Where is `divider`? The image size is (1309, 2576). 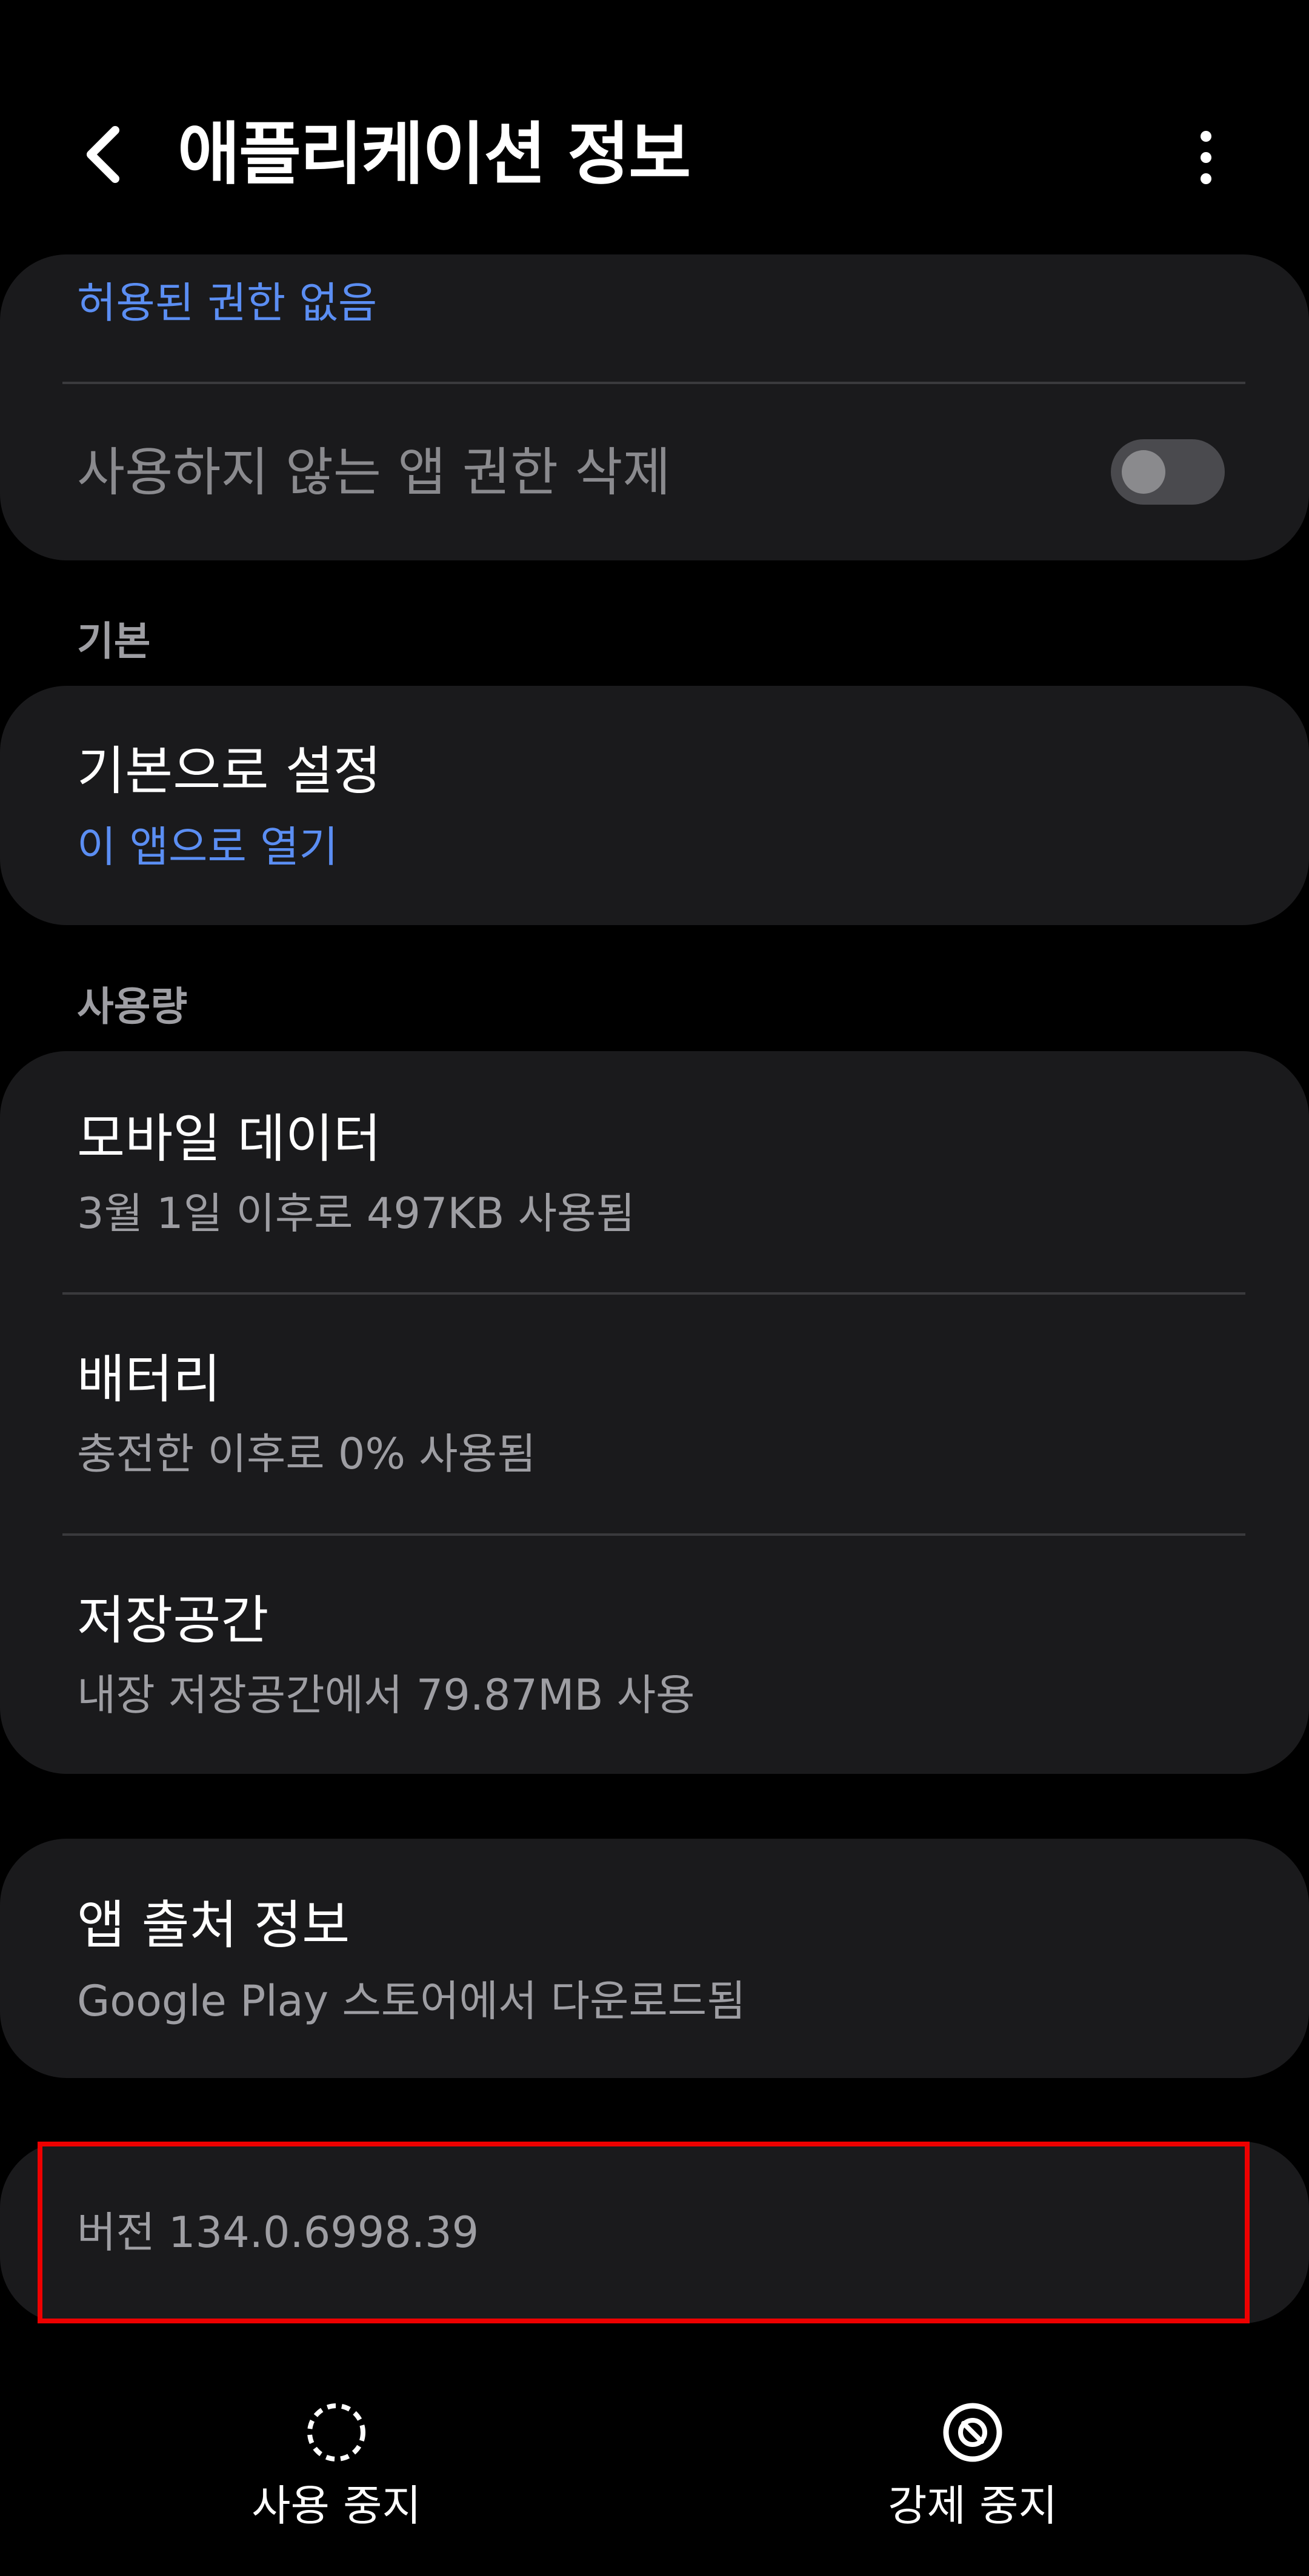 divider is located at coordinates (653, 383).